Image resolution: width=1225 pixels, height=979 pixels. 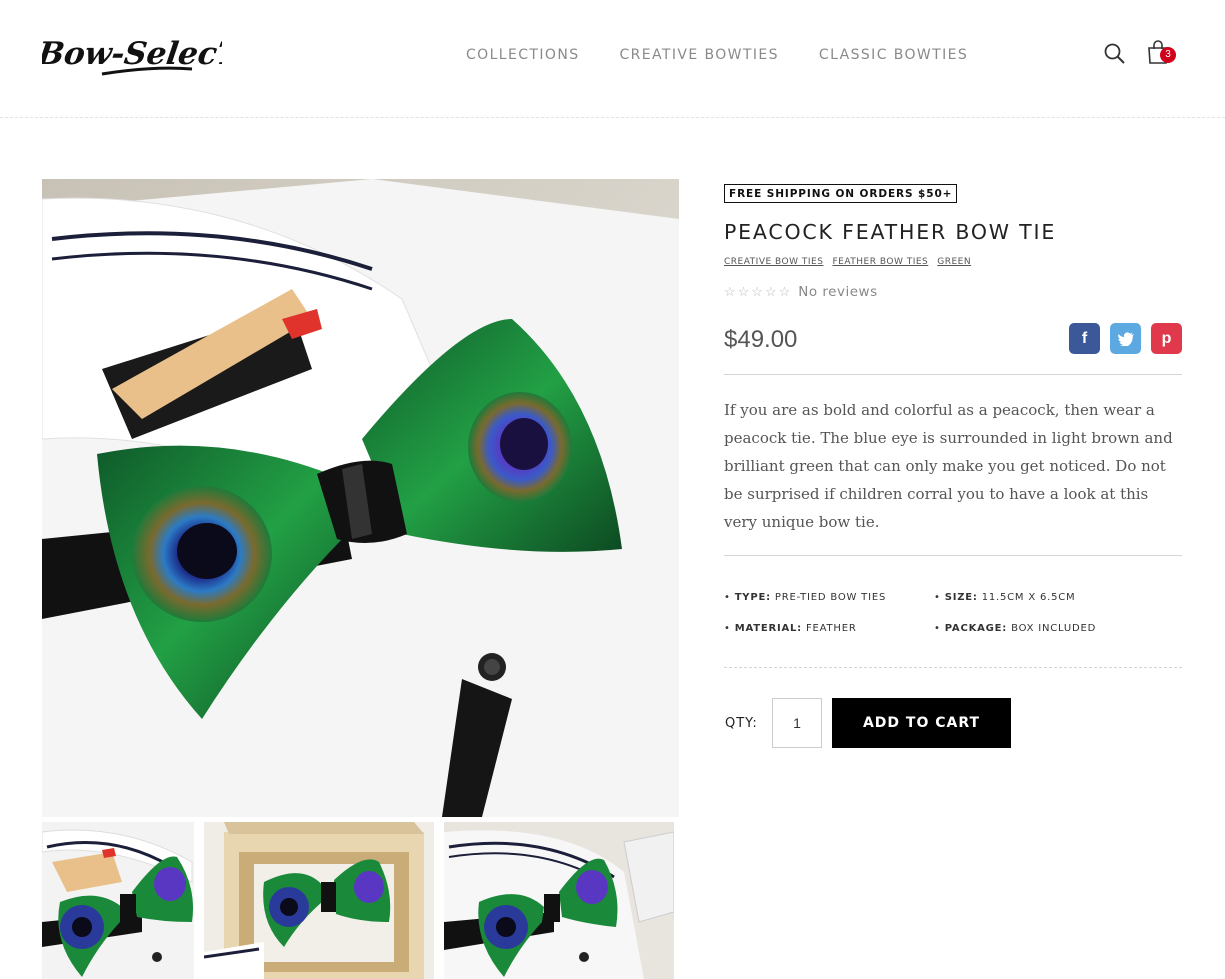 I want to click on spec-material: • MATERIAL: FEATHER, so click(x=790, y=628).